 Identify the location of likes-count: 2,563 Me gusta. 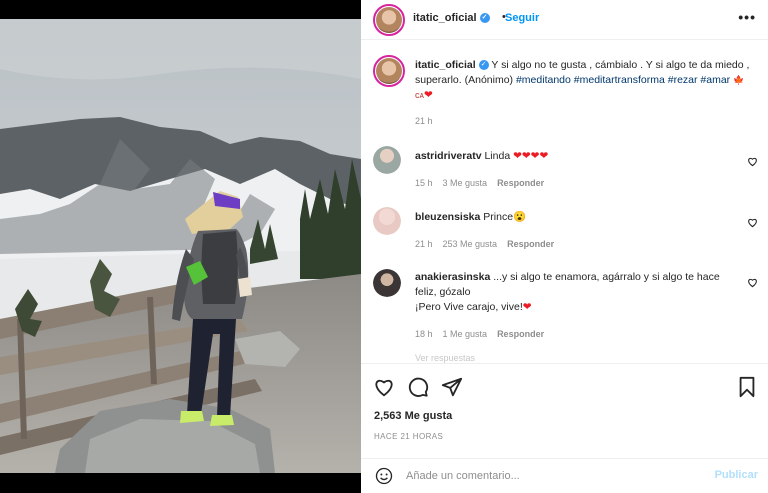
(413, 416).